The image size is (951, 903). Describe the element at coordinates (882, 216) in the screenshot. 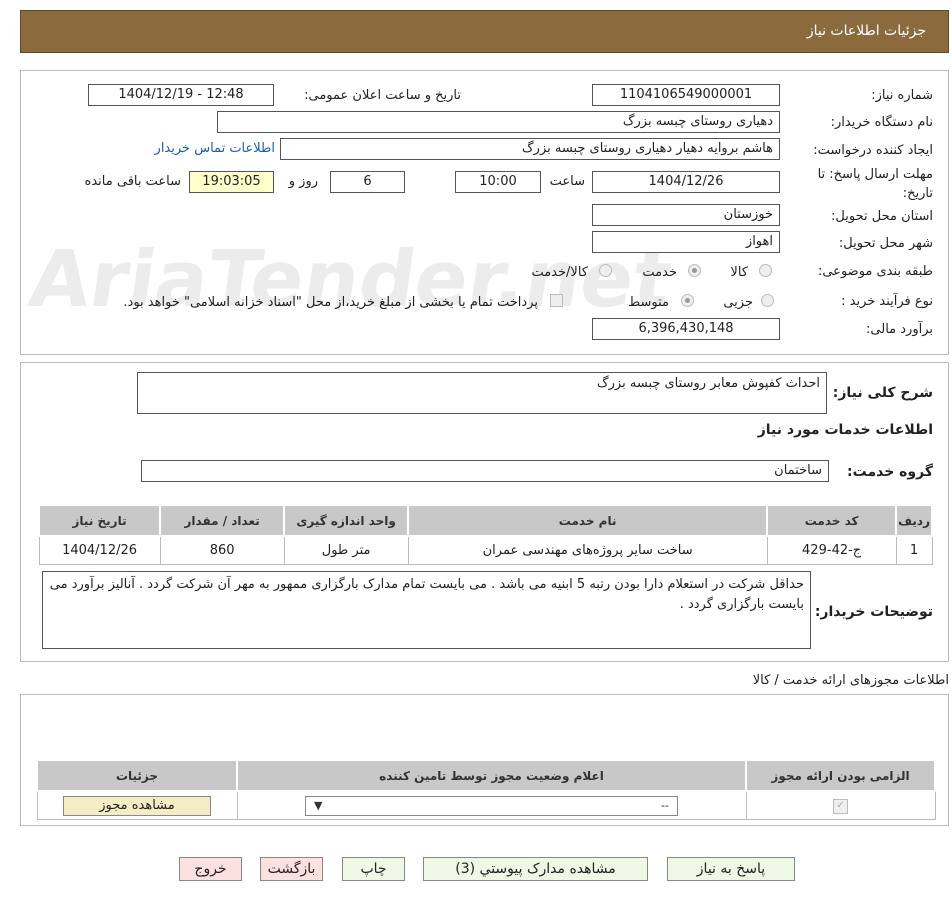

I see `province-label: استان محل تحویل:` at that location.